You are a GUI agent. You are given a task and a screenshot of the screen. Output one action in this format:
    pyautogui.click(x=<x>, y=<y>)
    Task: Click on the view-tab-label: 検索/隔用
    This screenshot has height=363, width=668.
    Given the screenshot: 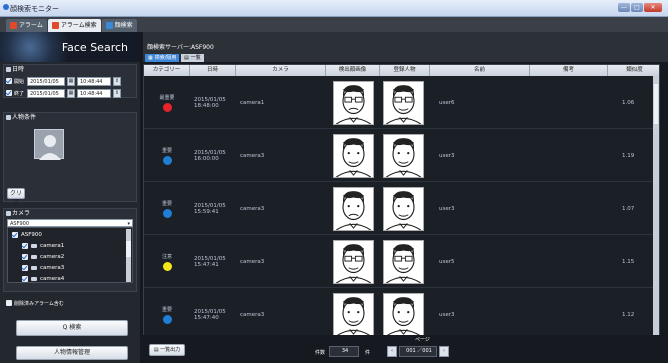 What is the action you would take?
    pyautogui.click(x=165, y=58)
    